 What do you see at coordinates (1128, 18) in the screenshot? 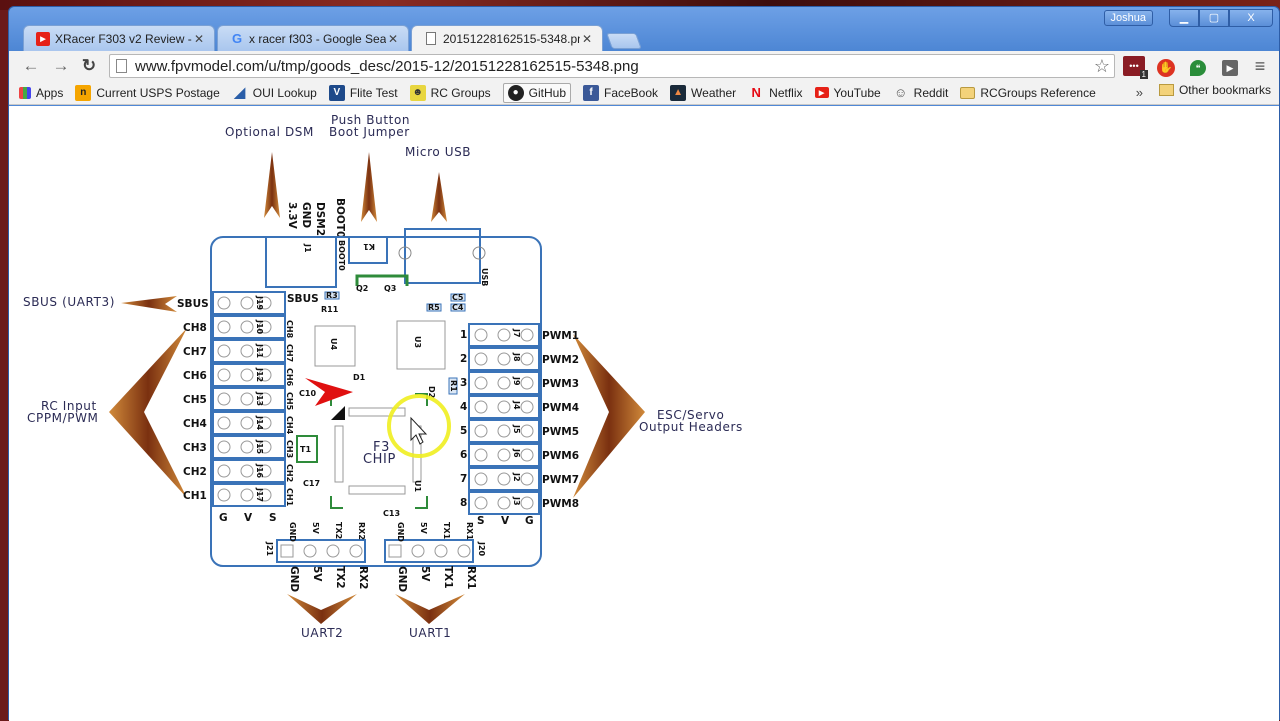
I see `profile-button: Joshua` at bounding box center [1128, 18].